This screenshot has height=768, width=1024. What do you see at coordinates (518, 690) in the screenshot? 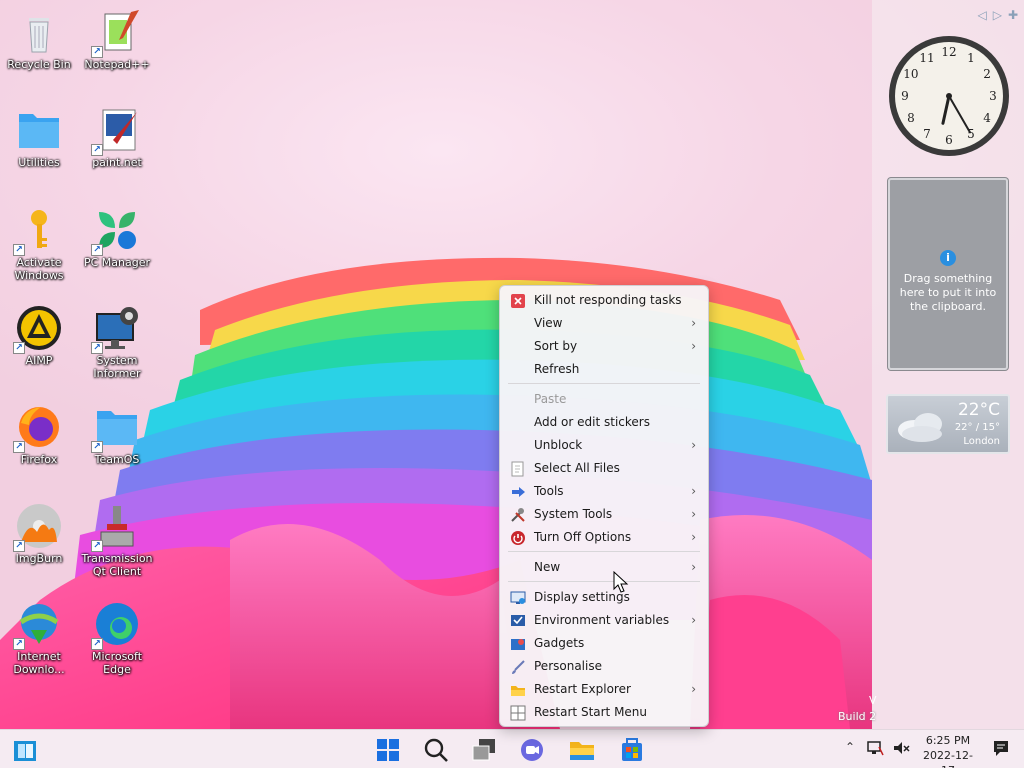
I see `explorer-icon` at bounding box center [518, 690].